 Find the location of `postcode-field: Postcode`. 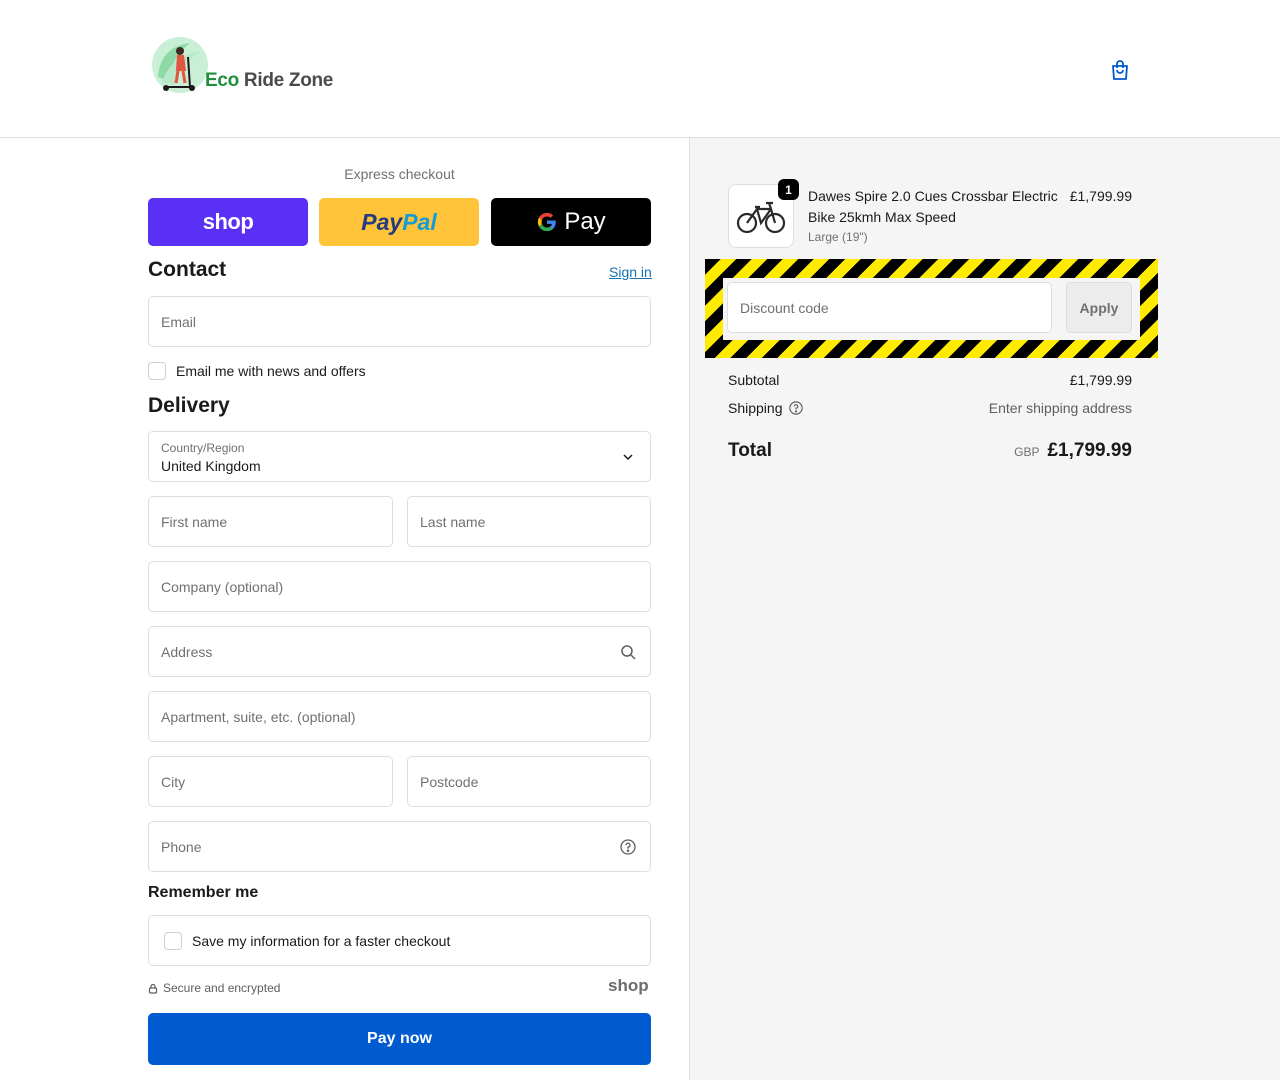

postcode-field: Postcode is located at coordinates (529, 781).